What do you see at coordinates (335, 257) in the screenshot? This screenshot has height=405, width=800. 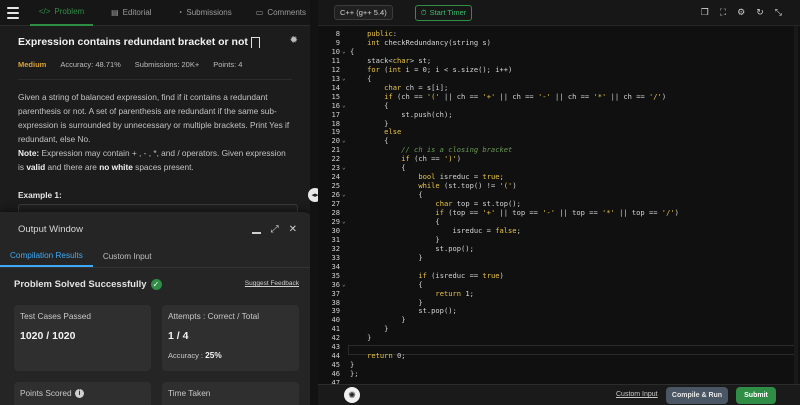 I see `line-number: 33` at bounding box center [335, 257].